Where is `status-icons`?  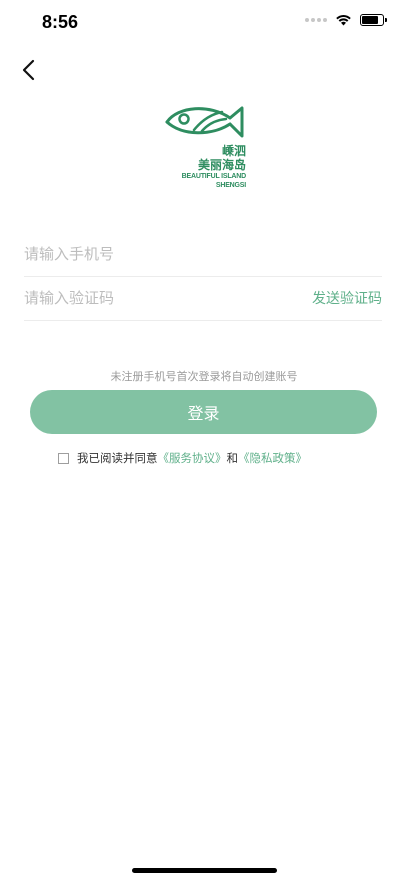 status-icons is located at coordinates (346, 20).